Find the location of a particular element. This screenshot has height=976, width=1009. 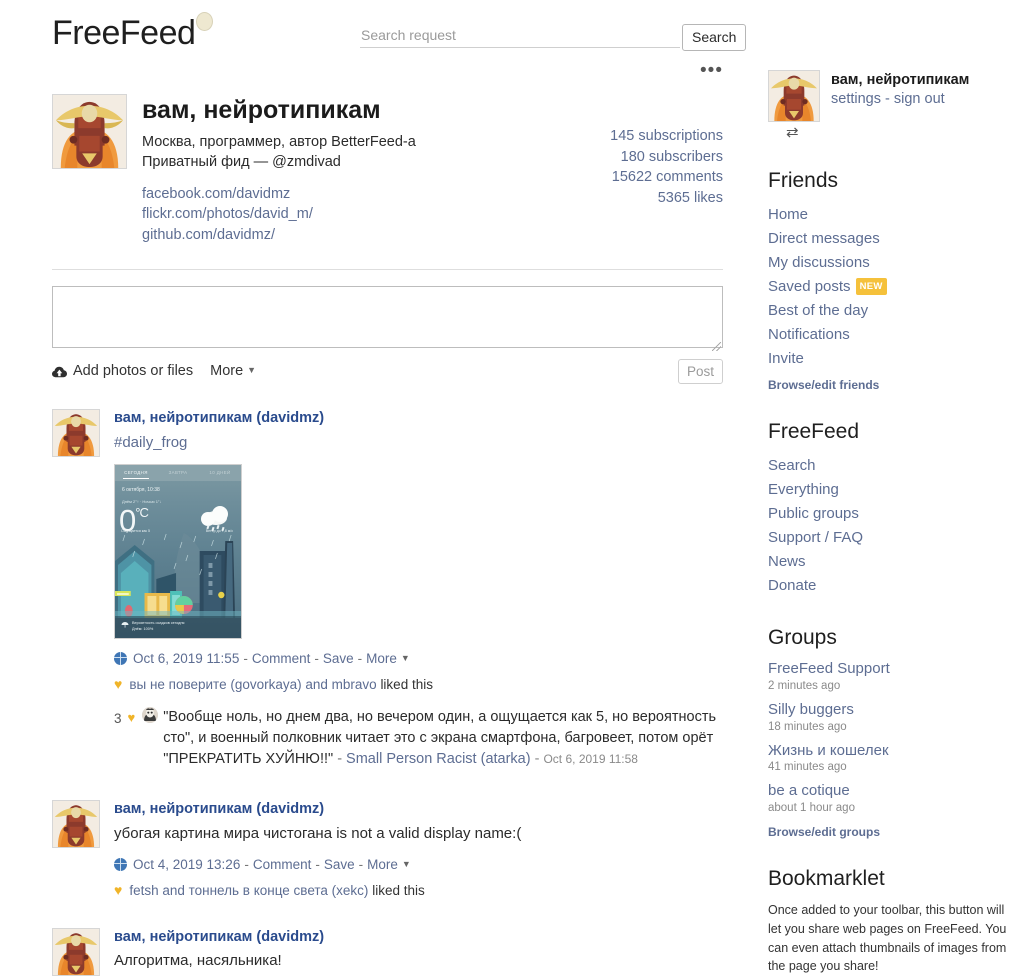

sidebar-item-donate: Donate is located at coordinates (888, 586).